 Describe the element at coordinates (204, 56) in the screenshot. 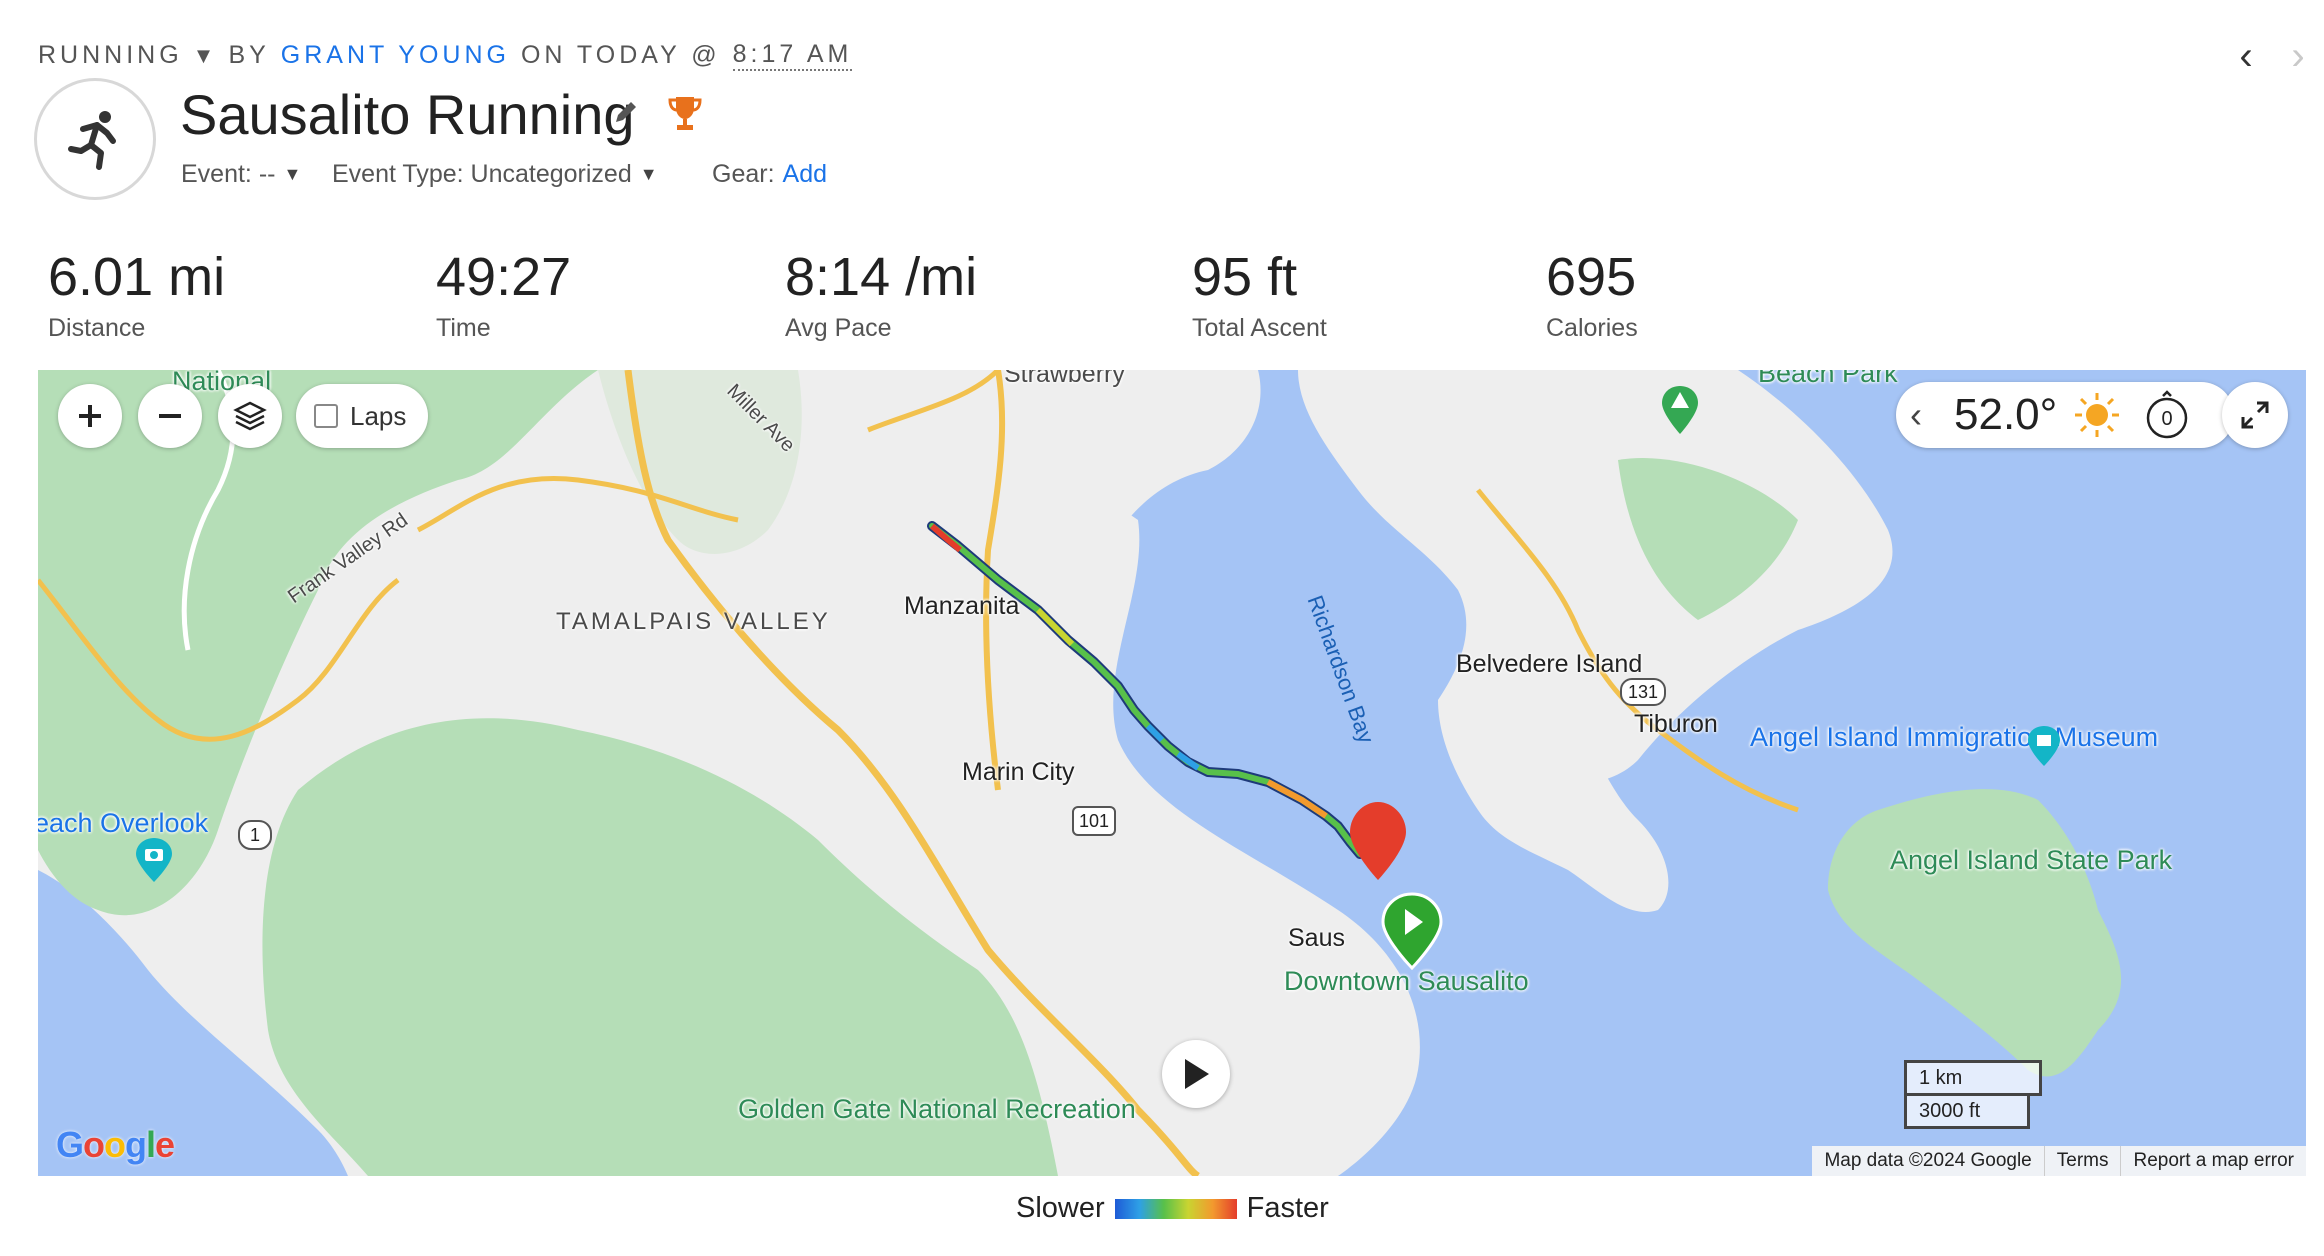

I see `activity-type-dropdown-icon: ▼` at that location.